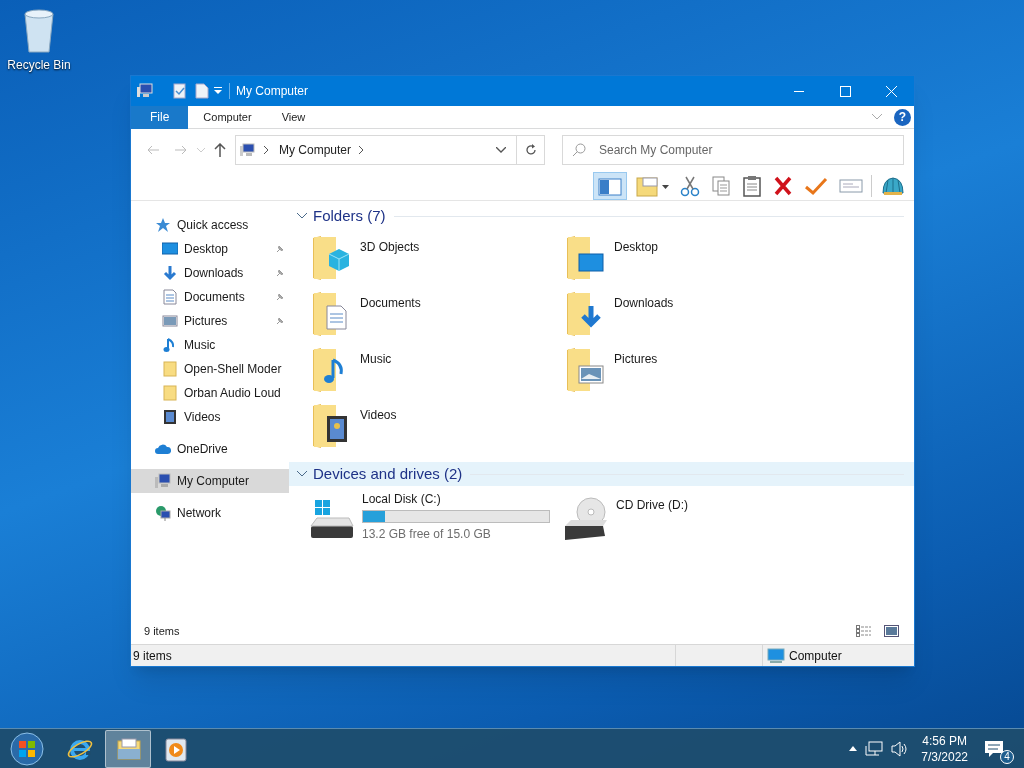 This screenshot has height=768, width=1024. What do you see at coordinates (210, 393) in the screenshot?
I see `nav-item: Orban Audio Loud` at bounding box center [210, 393].